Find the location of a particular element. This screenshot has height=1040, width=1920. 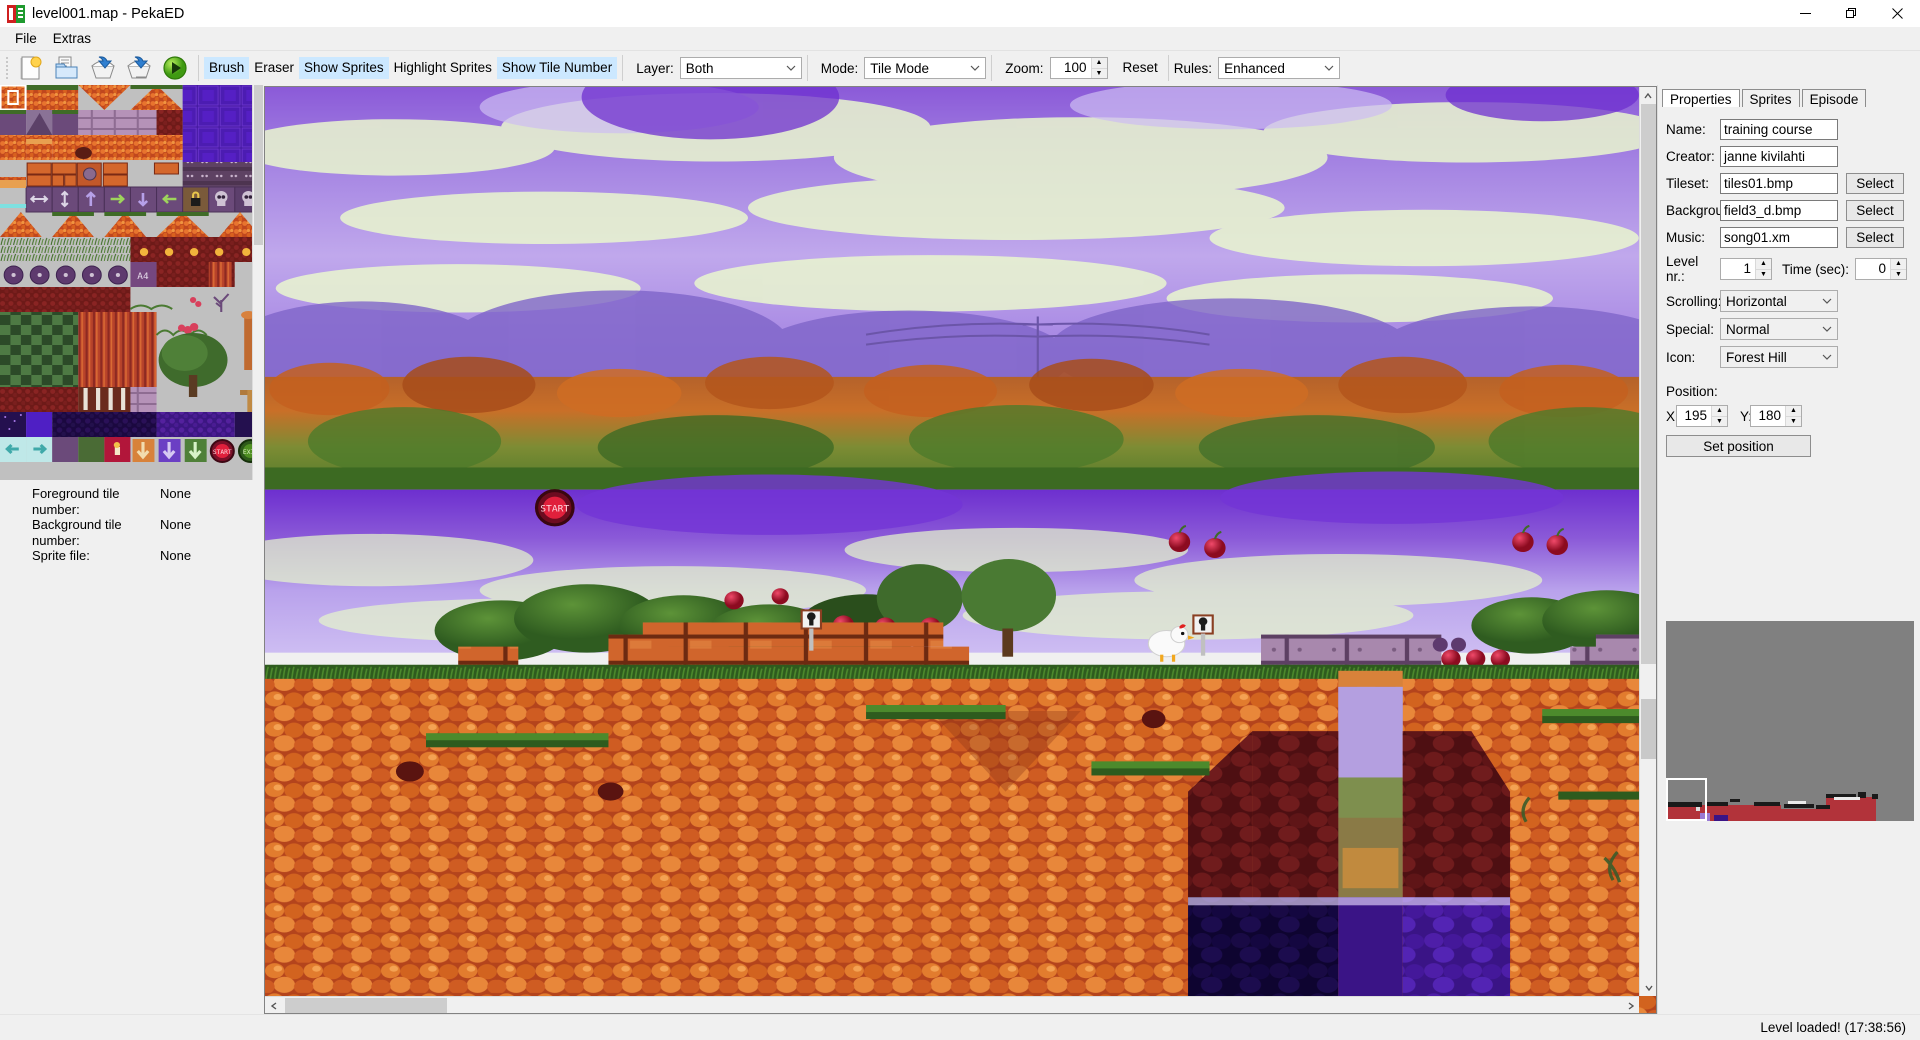

window-controls is located at coordinates (1851, 14).